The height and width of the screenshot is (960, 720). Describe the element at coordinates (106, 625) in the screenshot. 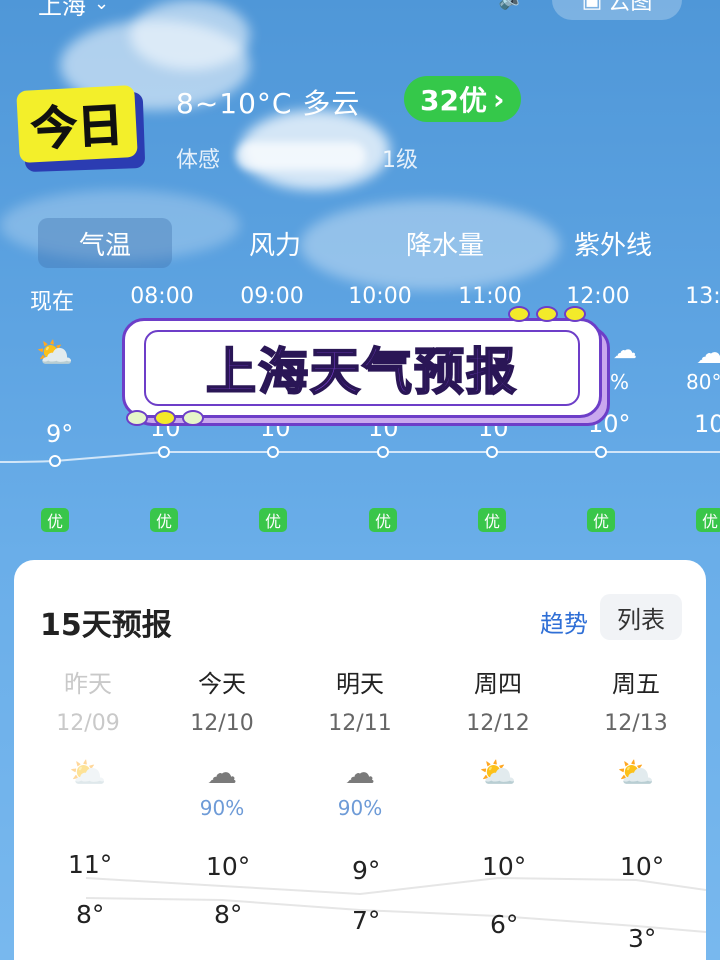

I see `forecast-title: 15天预报` at that location.